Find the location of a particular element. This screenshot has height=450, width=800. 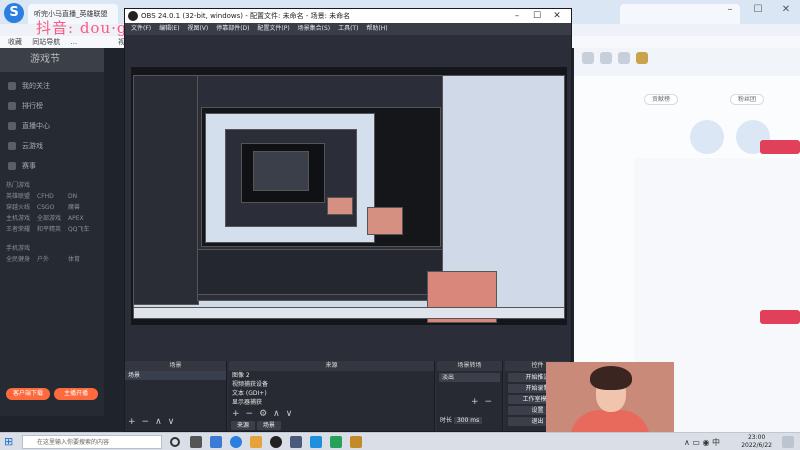

category-row: 主机游戏 全部游戏 APEX is located at coordinates (45, 218).